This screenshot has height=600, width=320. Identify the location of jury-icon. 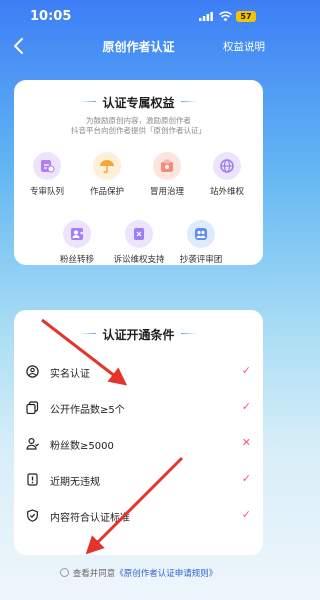
(201, 234).